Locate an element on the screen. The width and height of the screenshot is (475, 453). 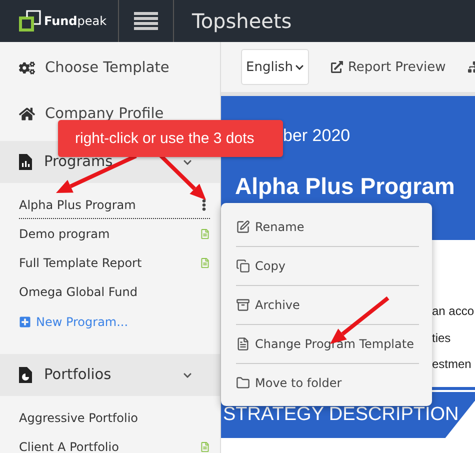
body-text: an acco is located at coordinates (453, 312).